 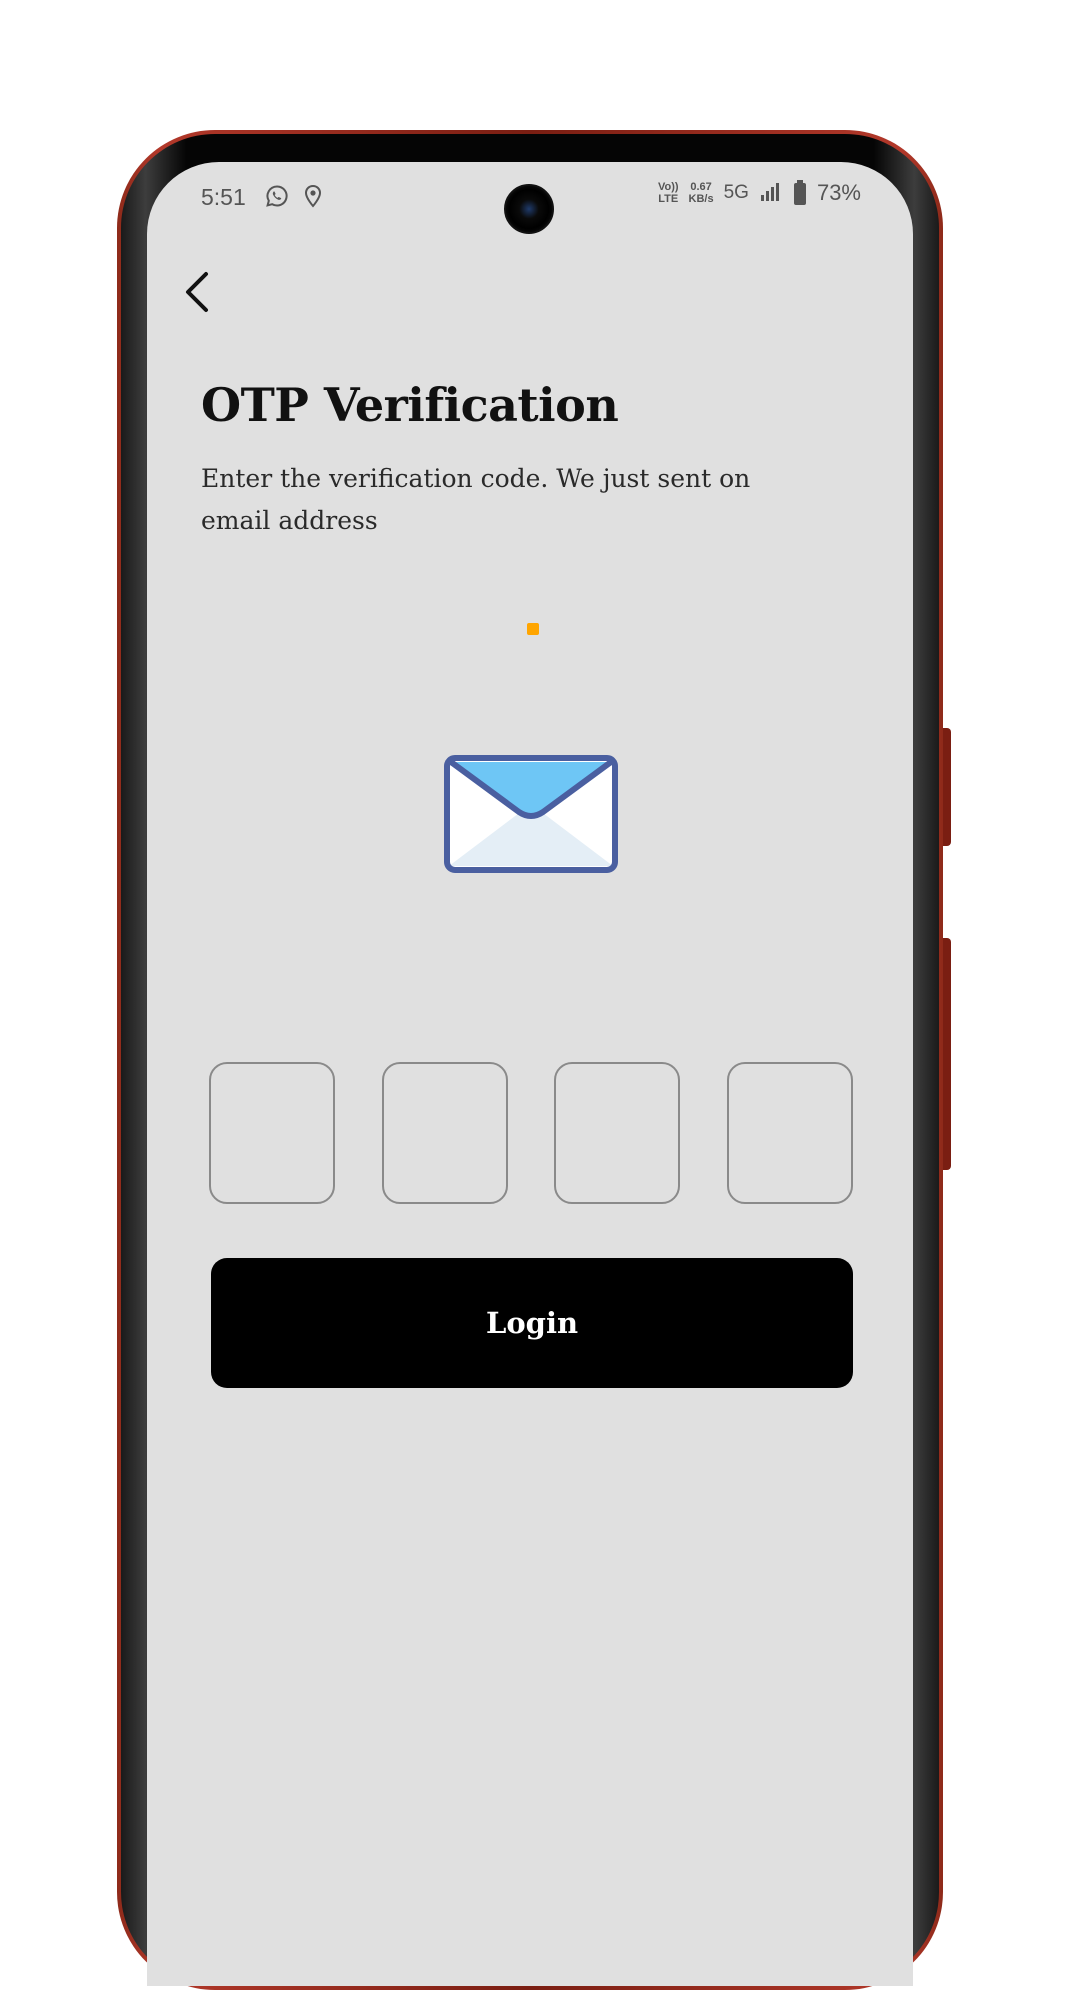 I want to click on volte-label: Vo)), so click(x=668, y=187).